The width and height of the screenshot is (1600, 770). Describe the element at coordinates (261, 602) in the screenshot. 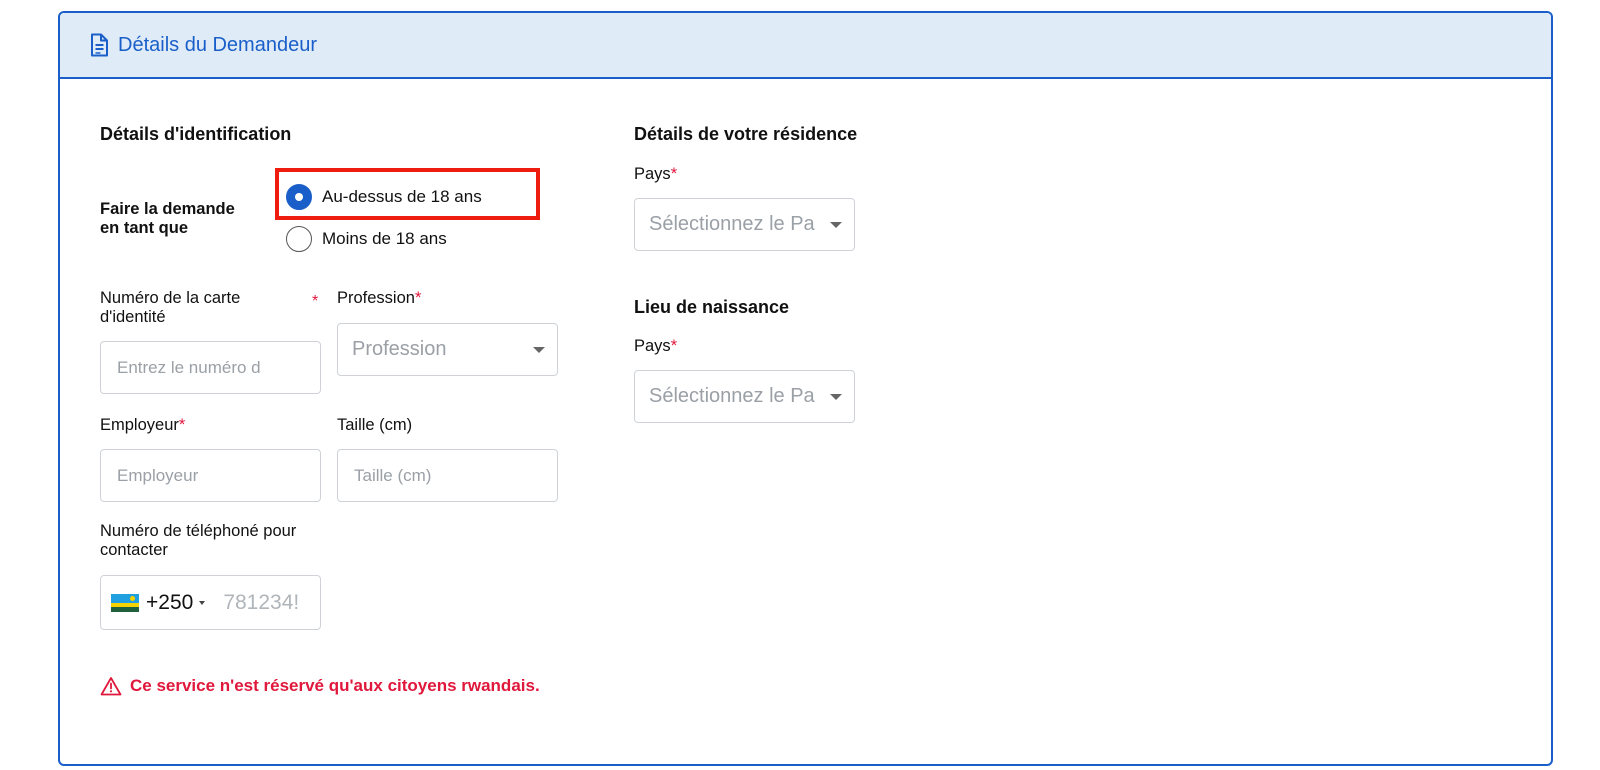

I see `phone-placeholder: 781234!` at that location.